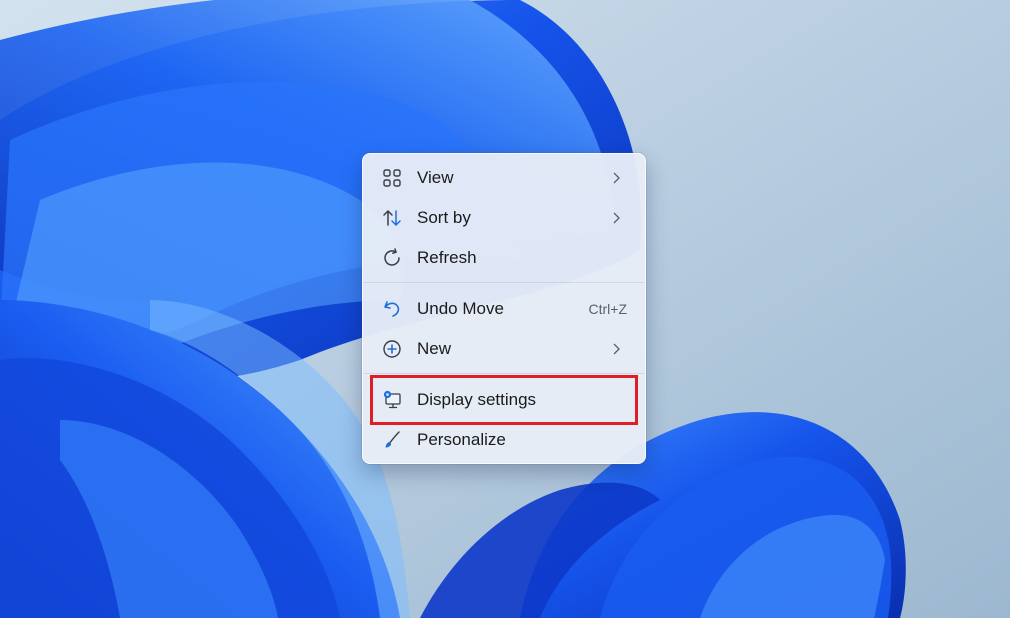  Describe the element at coordinates (392, 309) in the screenshot. I see `undo-icon` at that location.